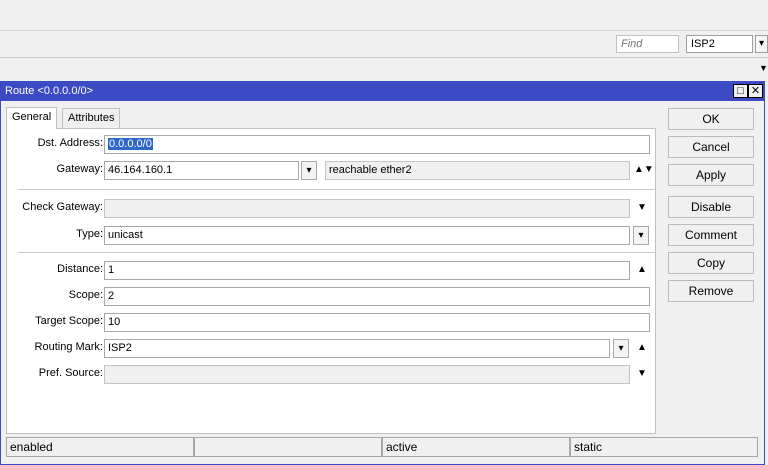 This screenshot has height=465, width=768. Describe the element at coordinates (711, 147) in the screenshot. I see `cancel-button: Cancel` at that location.